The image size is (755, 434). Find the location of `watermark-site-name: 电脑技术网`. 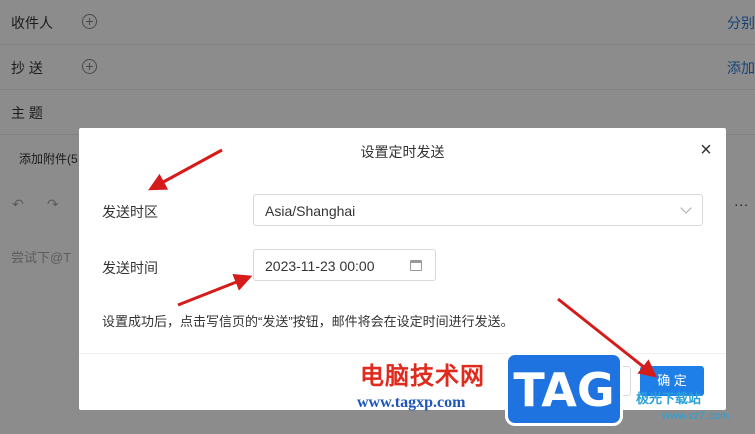

watermark-site-name: 电脑技术网 is located at coordinates (422, 376).